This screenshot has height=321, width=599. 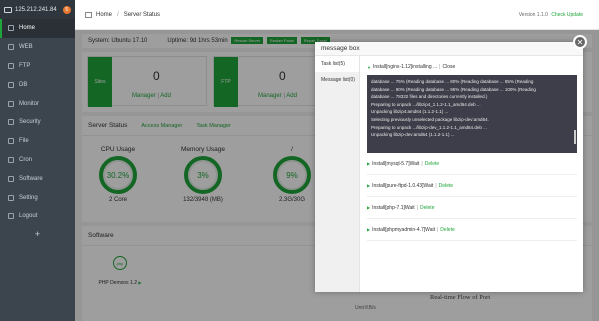 I want to click on queue-item-label: Install[php-7.1]Wait, so click(x=393, y=207).